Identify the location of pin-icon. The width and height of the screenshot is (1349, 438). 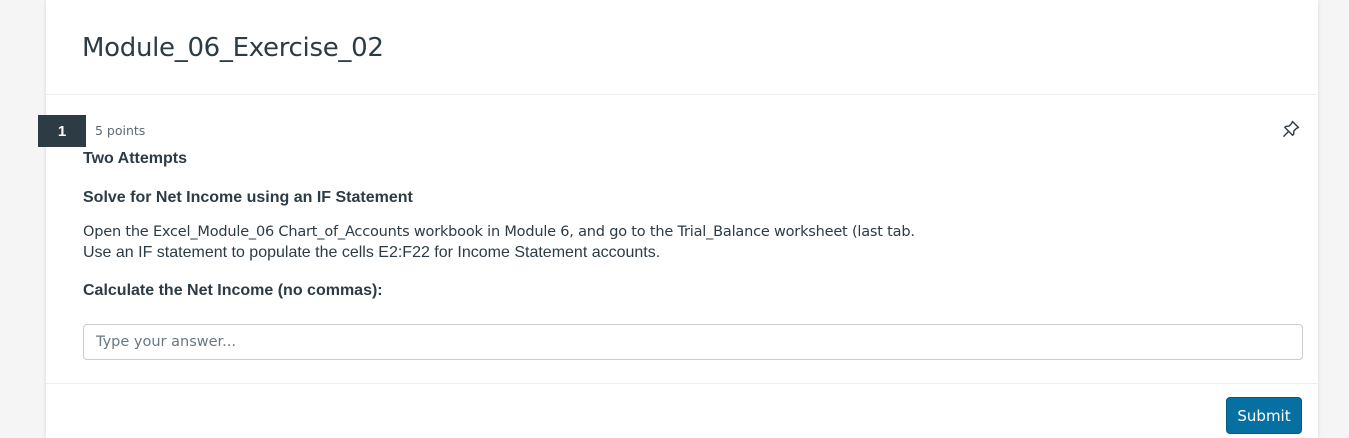
(1291, 129).